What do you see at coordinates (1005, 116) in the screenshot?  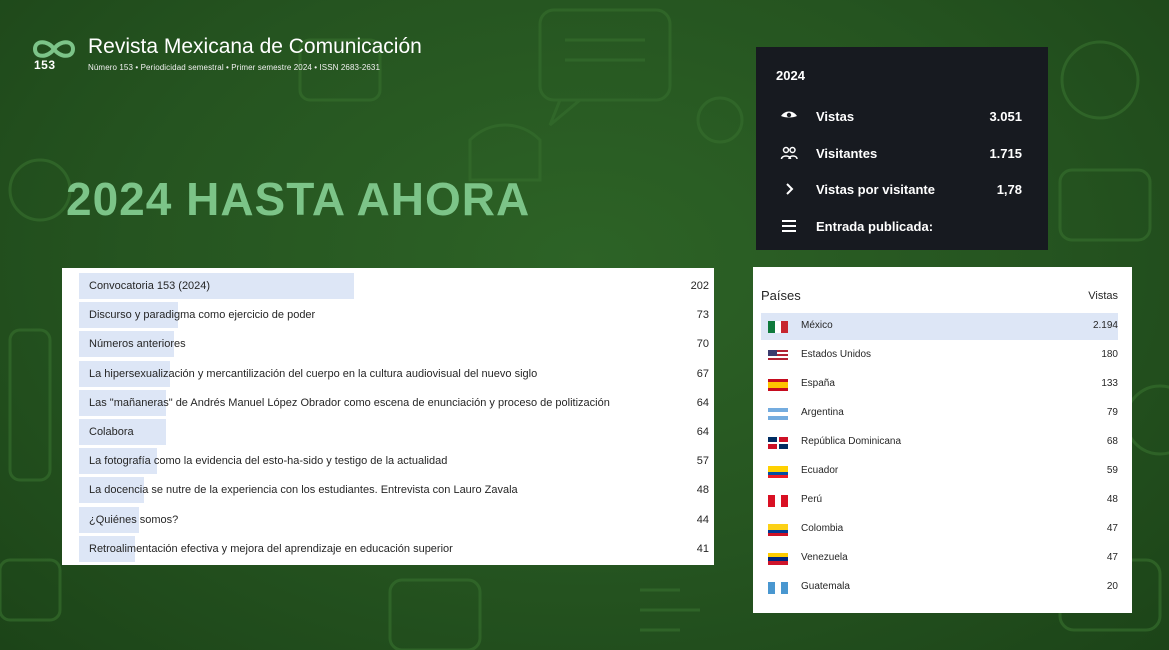 I see `stat-value: 3.051` at bounding box center [1005, 116].